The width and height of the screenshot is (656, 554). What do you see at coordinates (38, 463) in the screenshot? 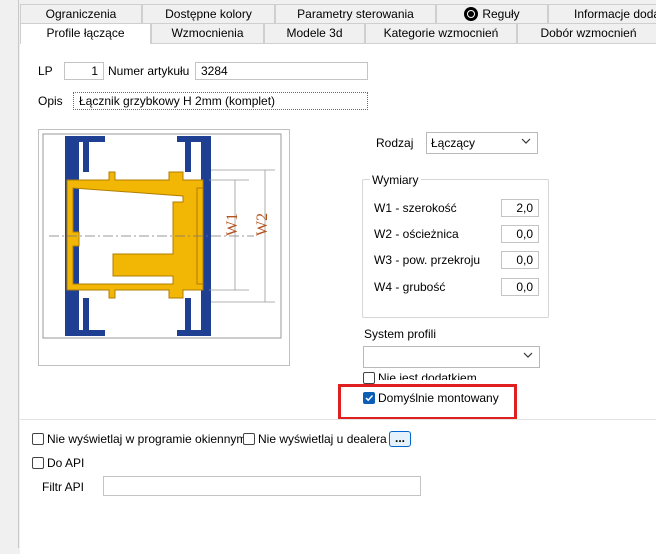
I see `api-checkbox` at bounding box center [38, 463].